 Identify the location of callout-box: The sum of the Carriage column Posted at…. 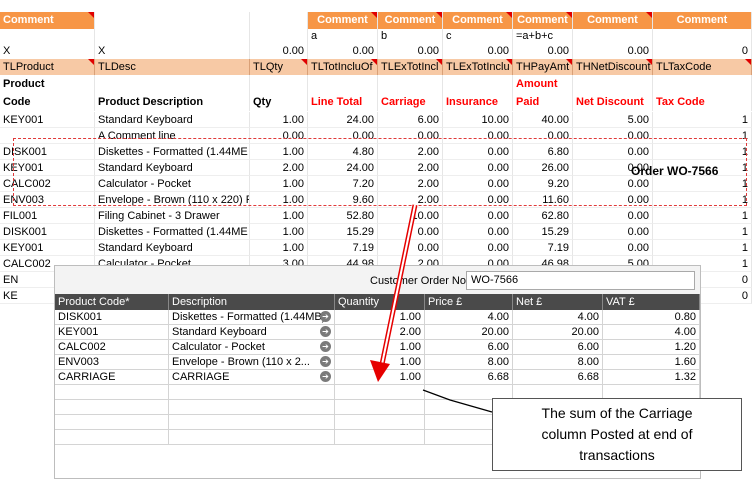
(617, 434).